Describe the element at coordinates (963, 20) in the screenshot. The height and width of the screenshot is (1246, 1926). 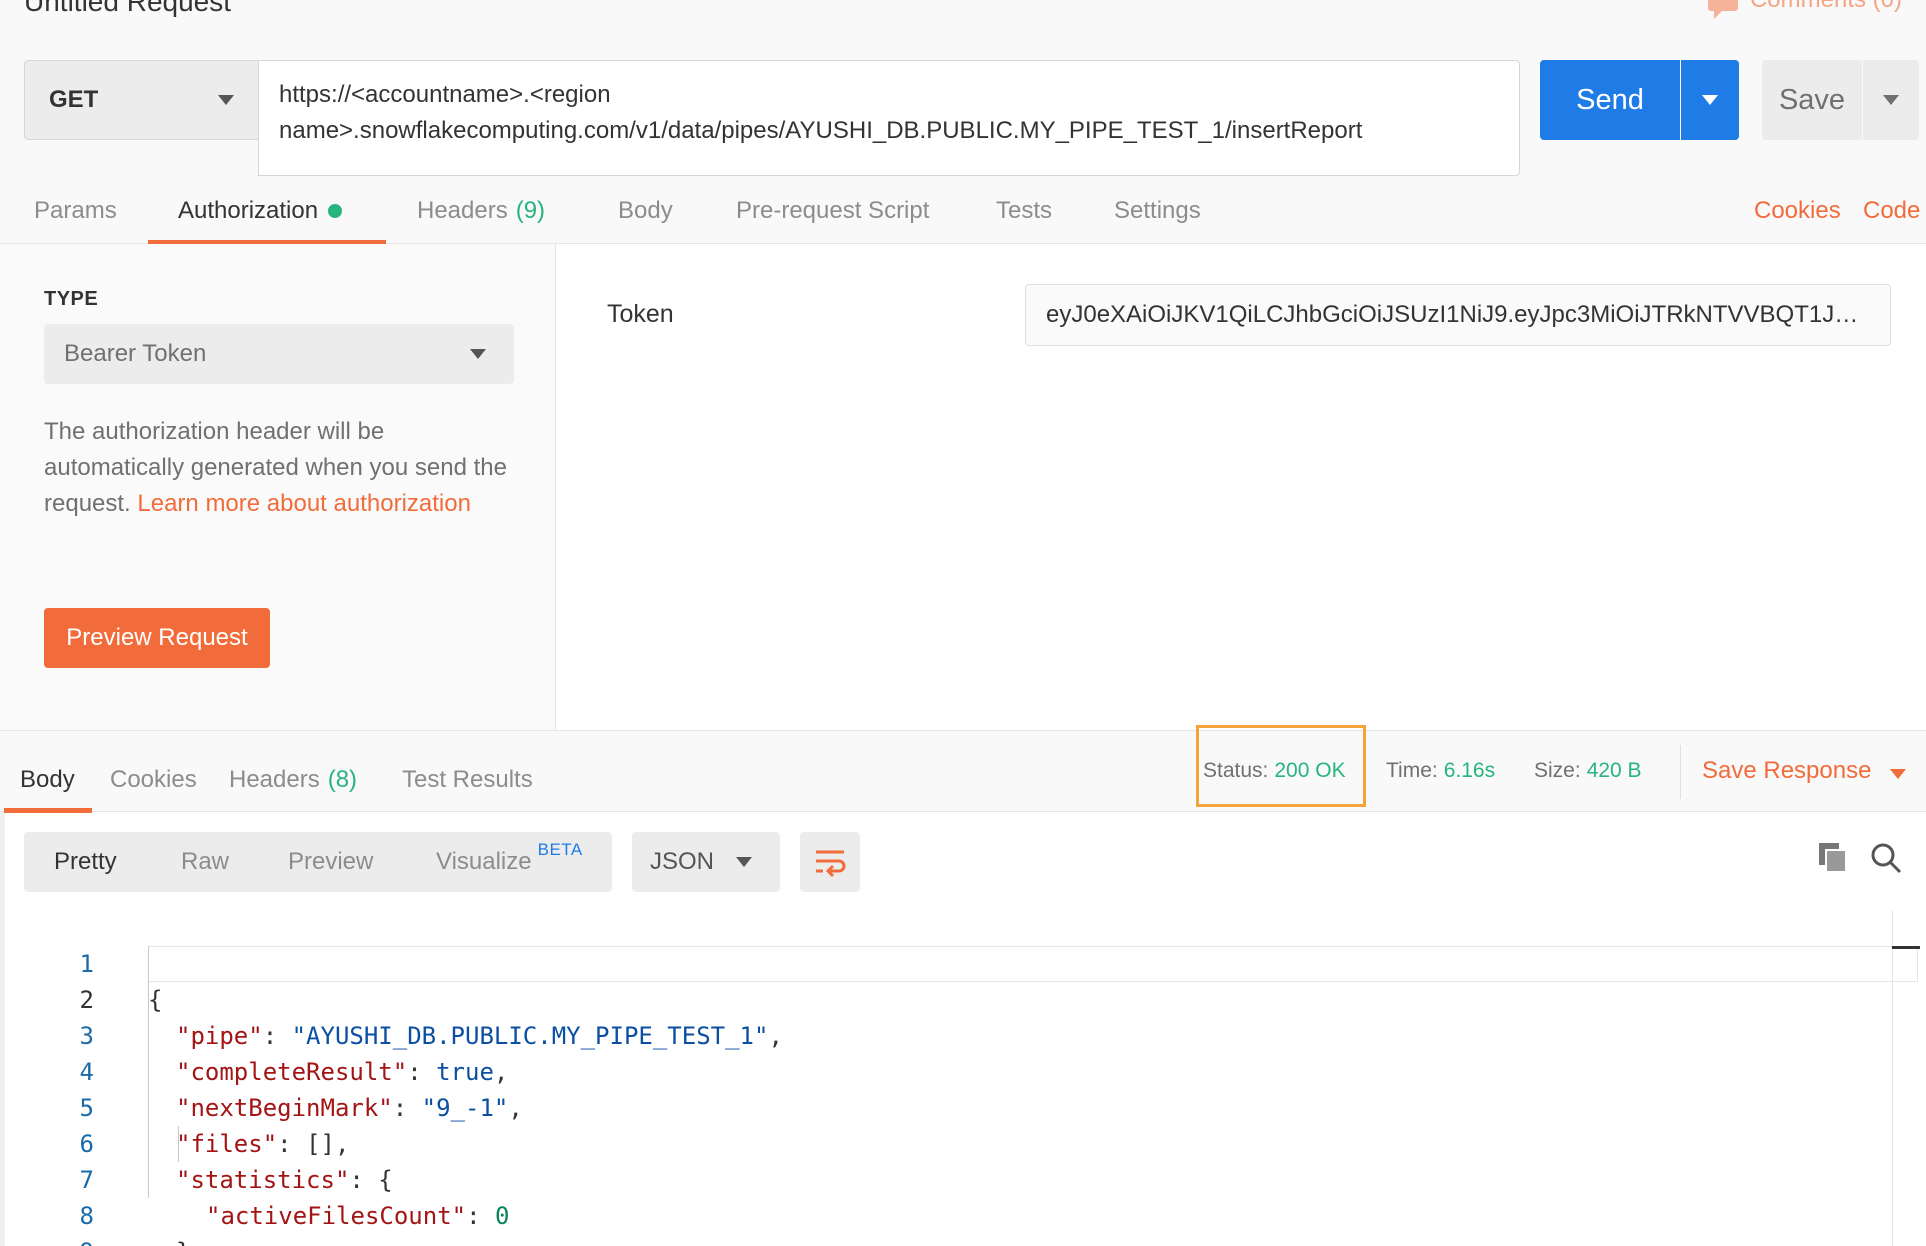
I see `title-strip: Untitled Request Comments (0)` at that location.